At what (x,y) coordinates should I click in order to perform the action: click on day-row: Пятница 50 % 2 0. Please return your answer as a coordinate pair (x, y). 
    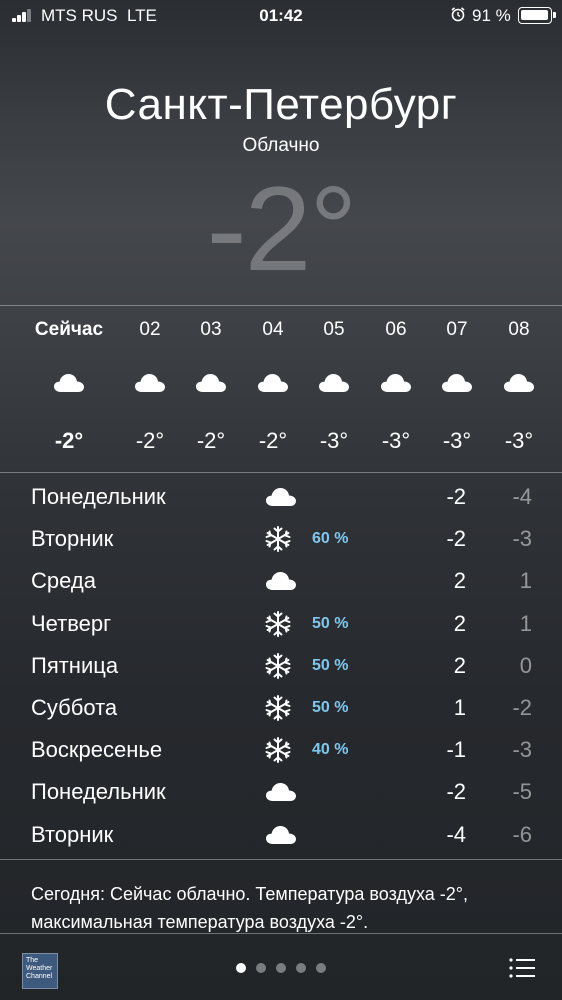
    Looking at the image, I should click on (281, 666).